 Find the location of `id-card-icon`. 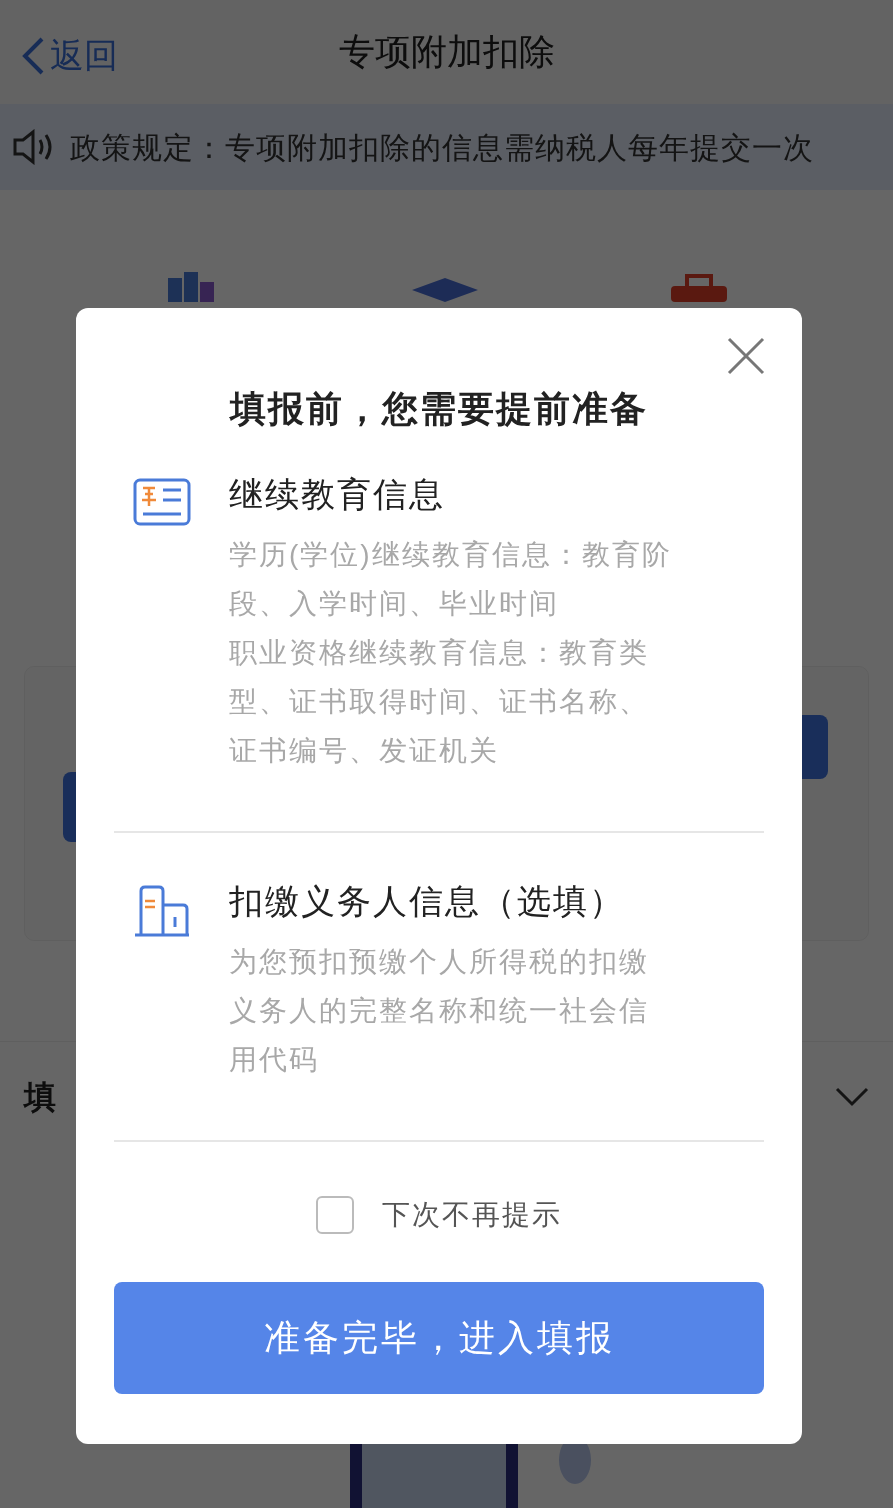

id-card-icon is located at coordinates (162, 503).